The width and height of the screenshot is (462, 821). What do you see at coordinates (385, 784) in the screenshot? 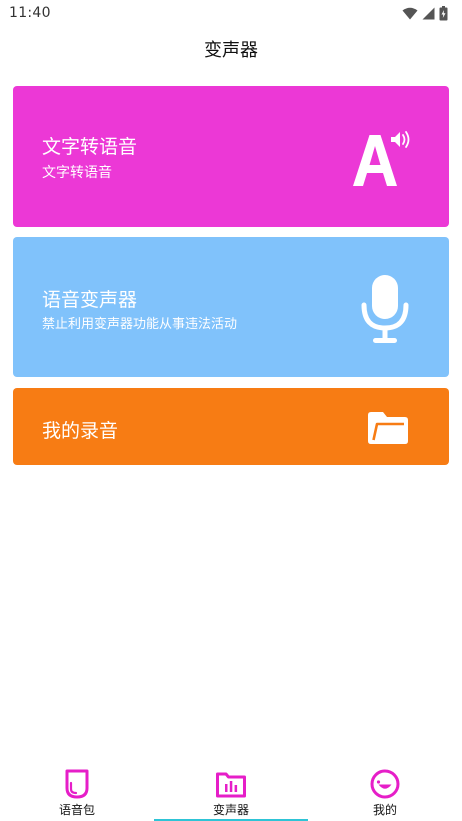
I see `profile-icon` at bounding box center [385, 784].